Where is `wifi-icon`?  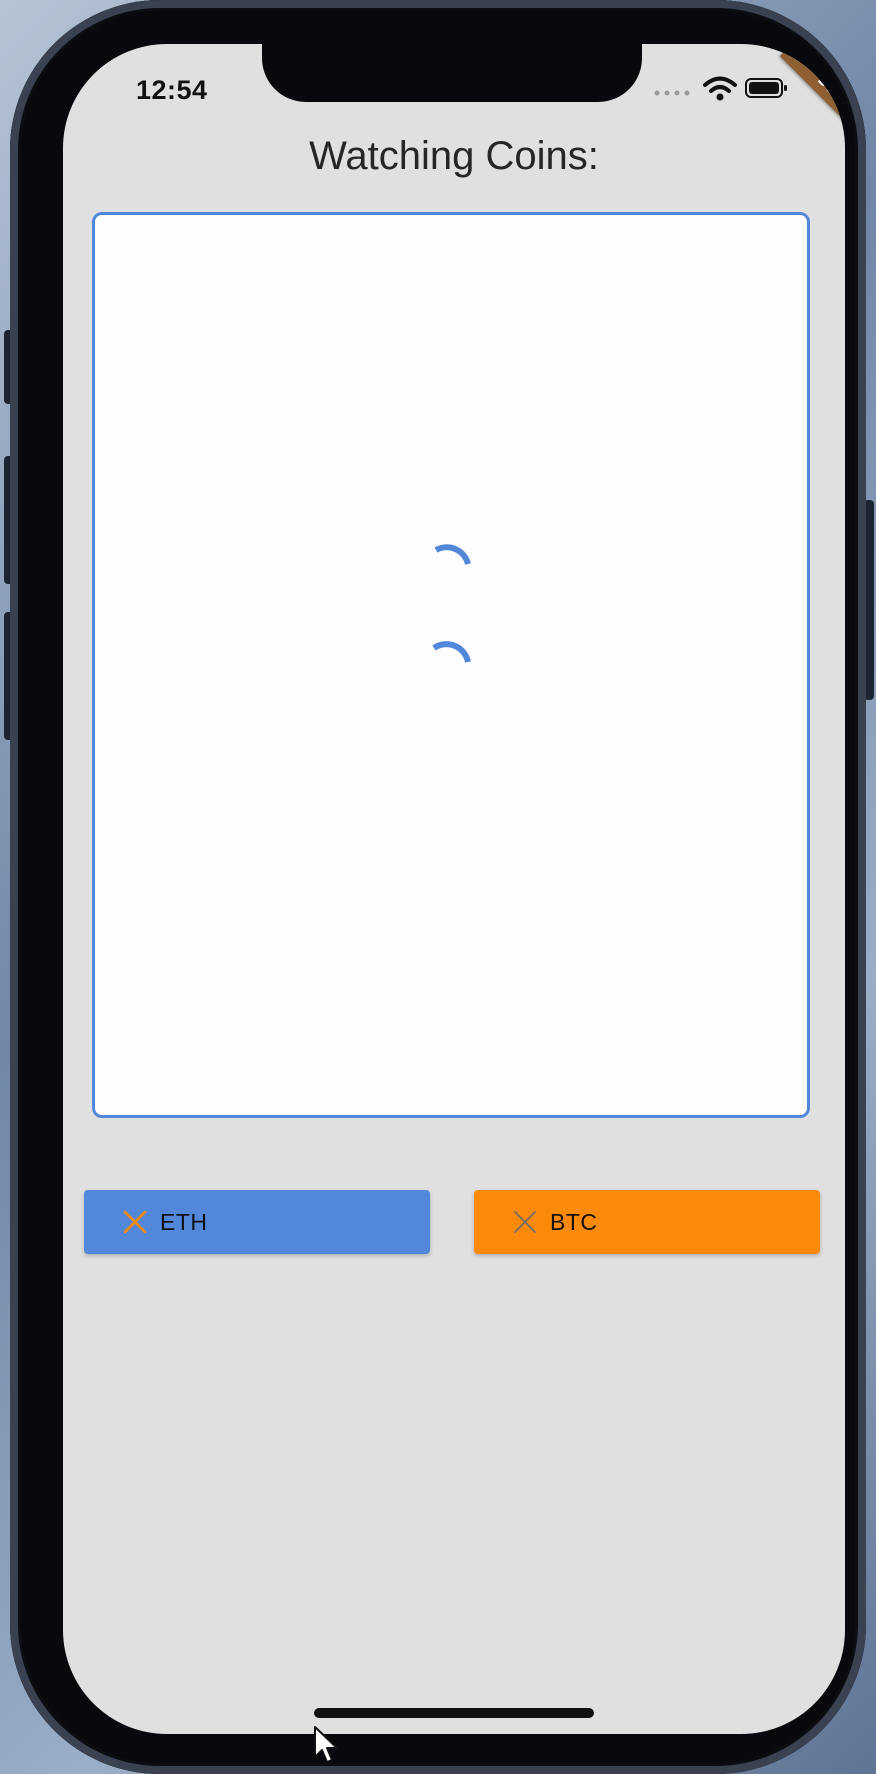 wifi-icon is located at coordinates (720, 88).